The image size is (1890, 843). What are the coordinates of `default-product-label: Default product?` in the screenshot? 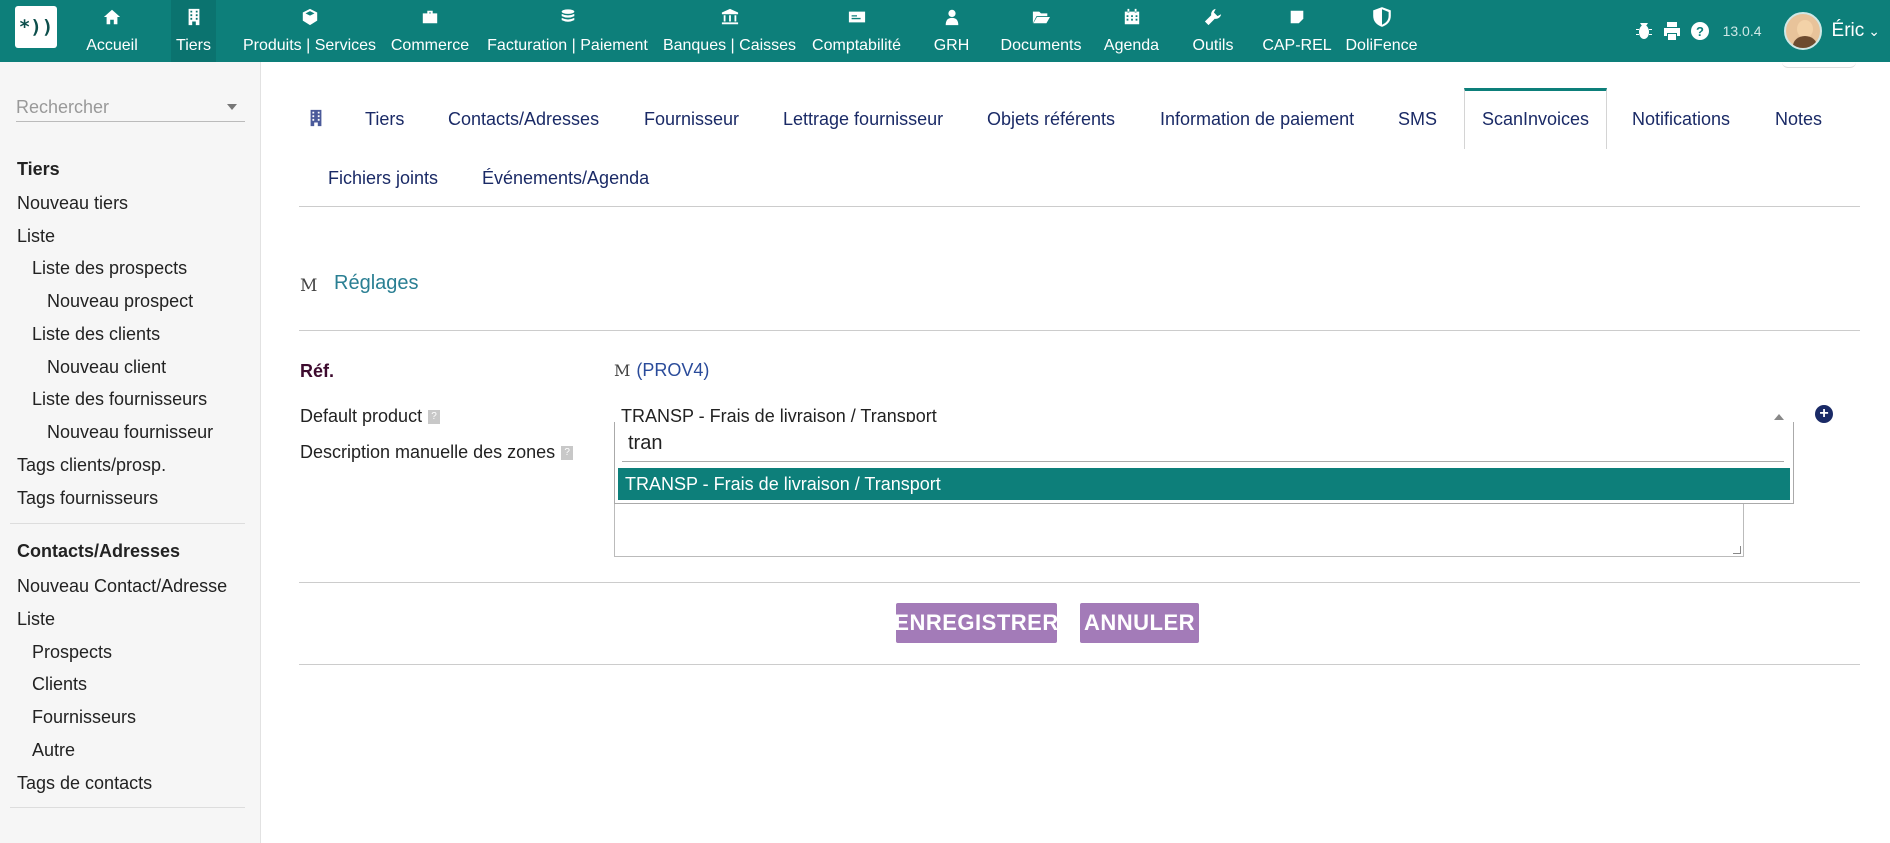 It's located at (370, 416).